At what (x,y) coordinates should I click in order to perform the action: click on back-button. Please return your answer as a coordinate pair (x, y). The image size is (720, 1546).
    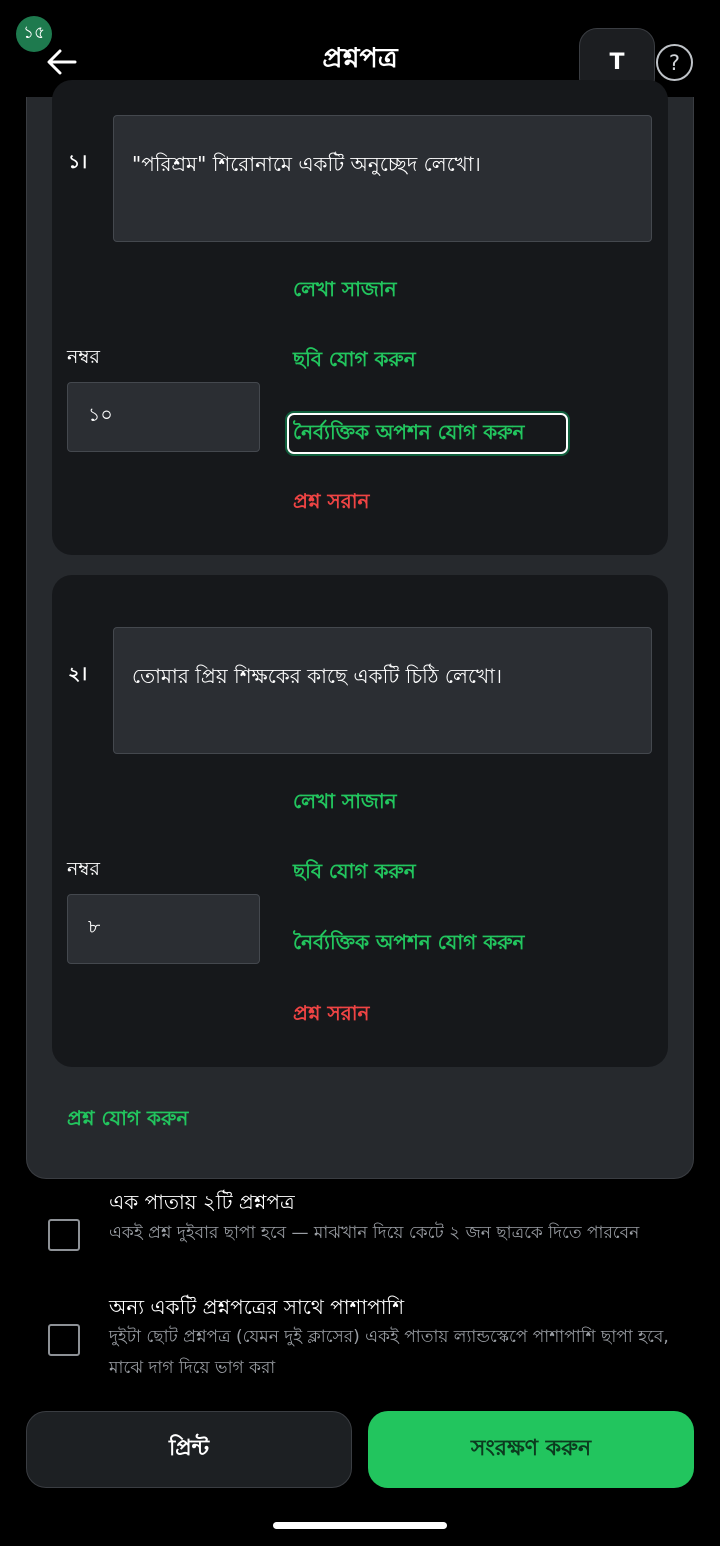
    Looking at the image, I should click on (62, 62).